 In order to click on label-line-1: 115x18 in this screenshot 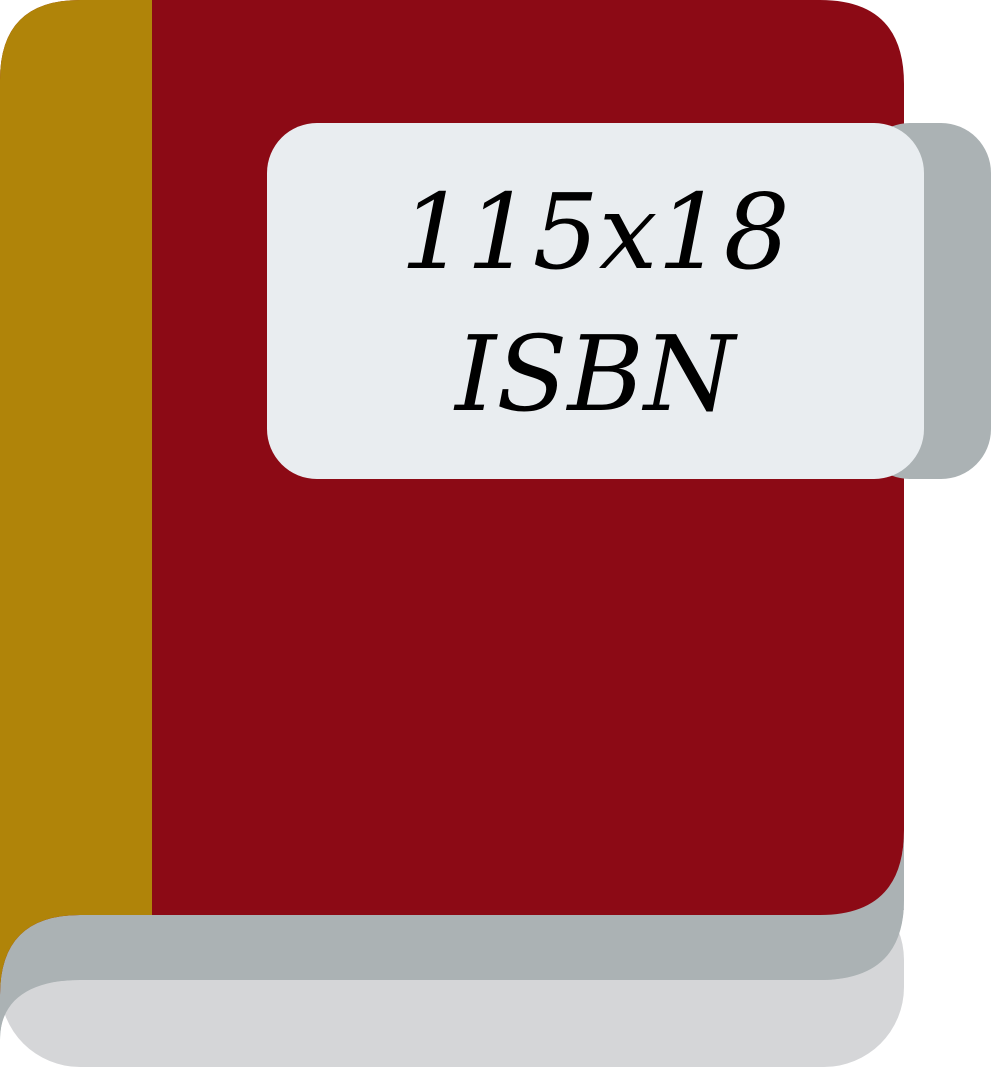, I will do `click(595, 232)`.